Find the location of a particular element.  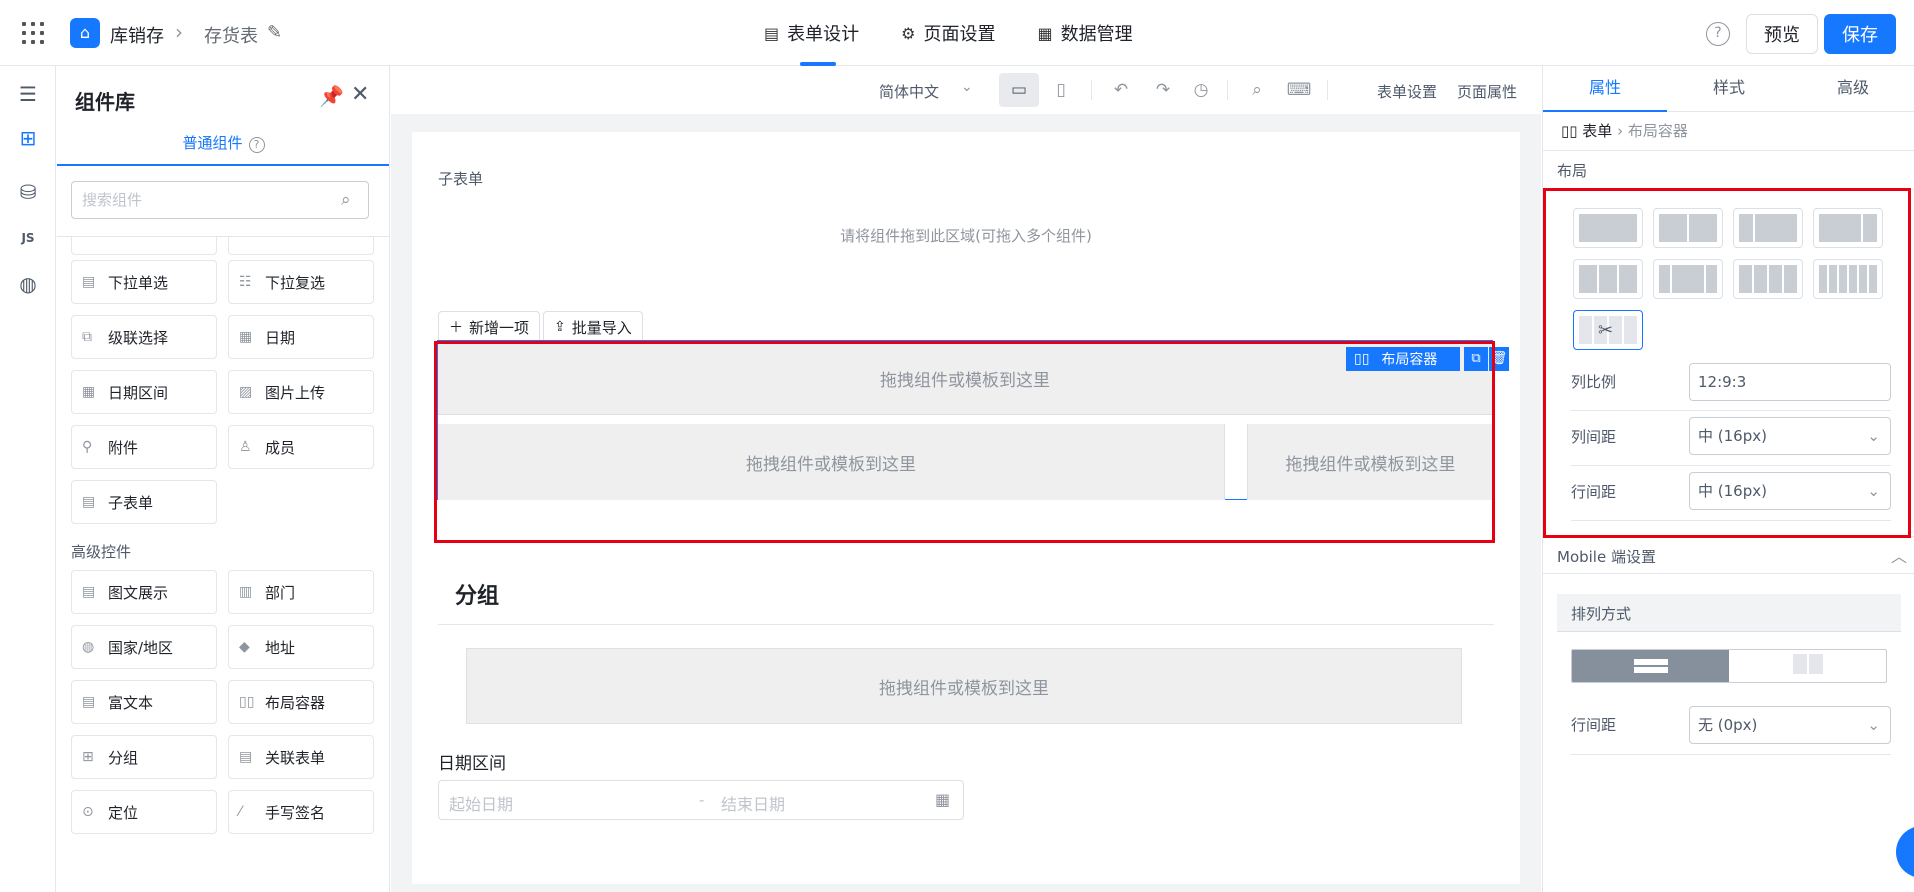

arrange-side-option is located at coordinates (1807, 666).